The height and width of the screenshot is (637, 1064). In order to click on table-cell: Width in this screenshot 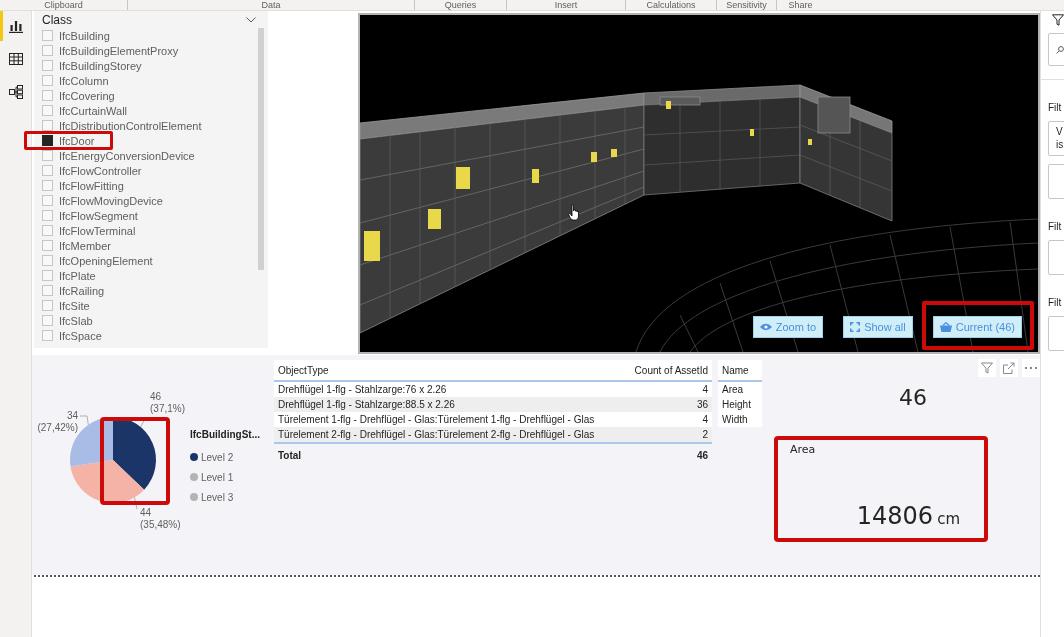, I will do `click(740, 419)`.